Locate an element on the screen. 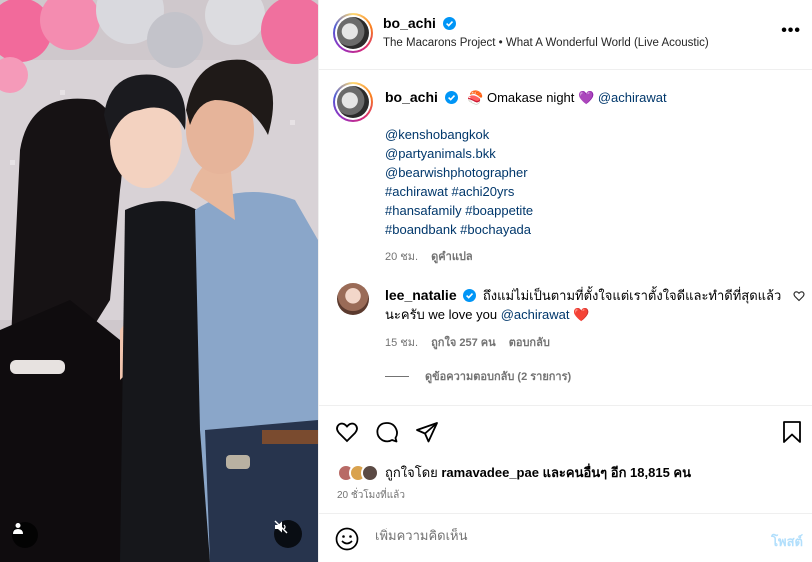 This screenshot has width=812, height=562. view-replies-label: ดูข้อความตอบกลับ (2 รายการ) is located at coordinates (498, 377).